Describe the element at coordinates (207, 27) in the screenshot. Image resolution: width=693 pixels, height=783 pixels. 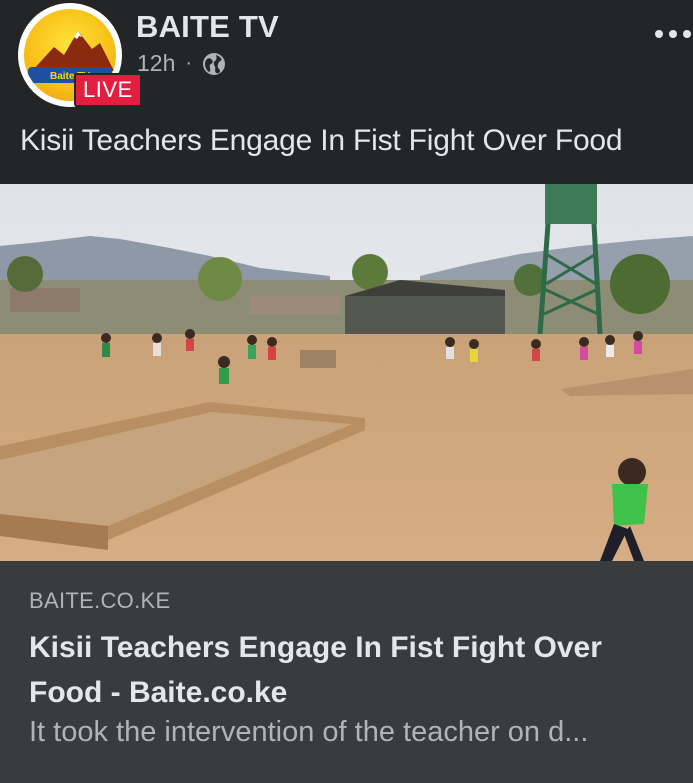
I see `page-name: BAITE TV` at that location.